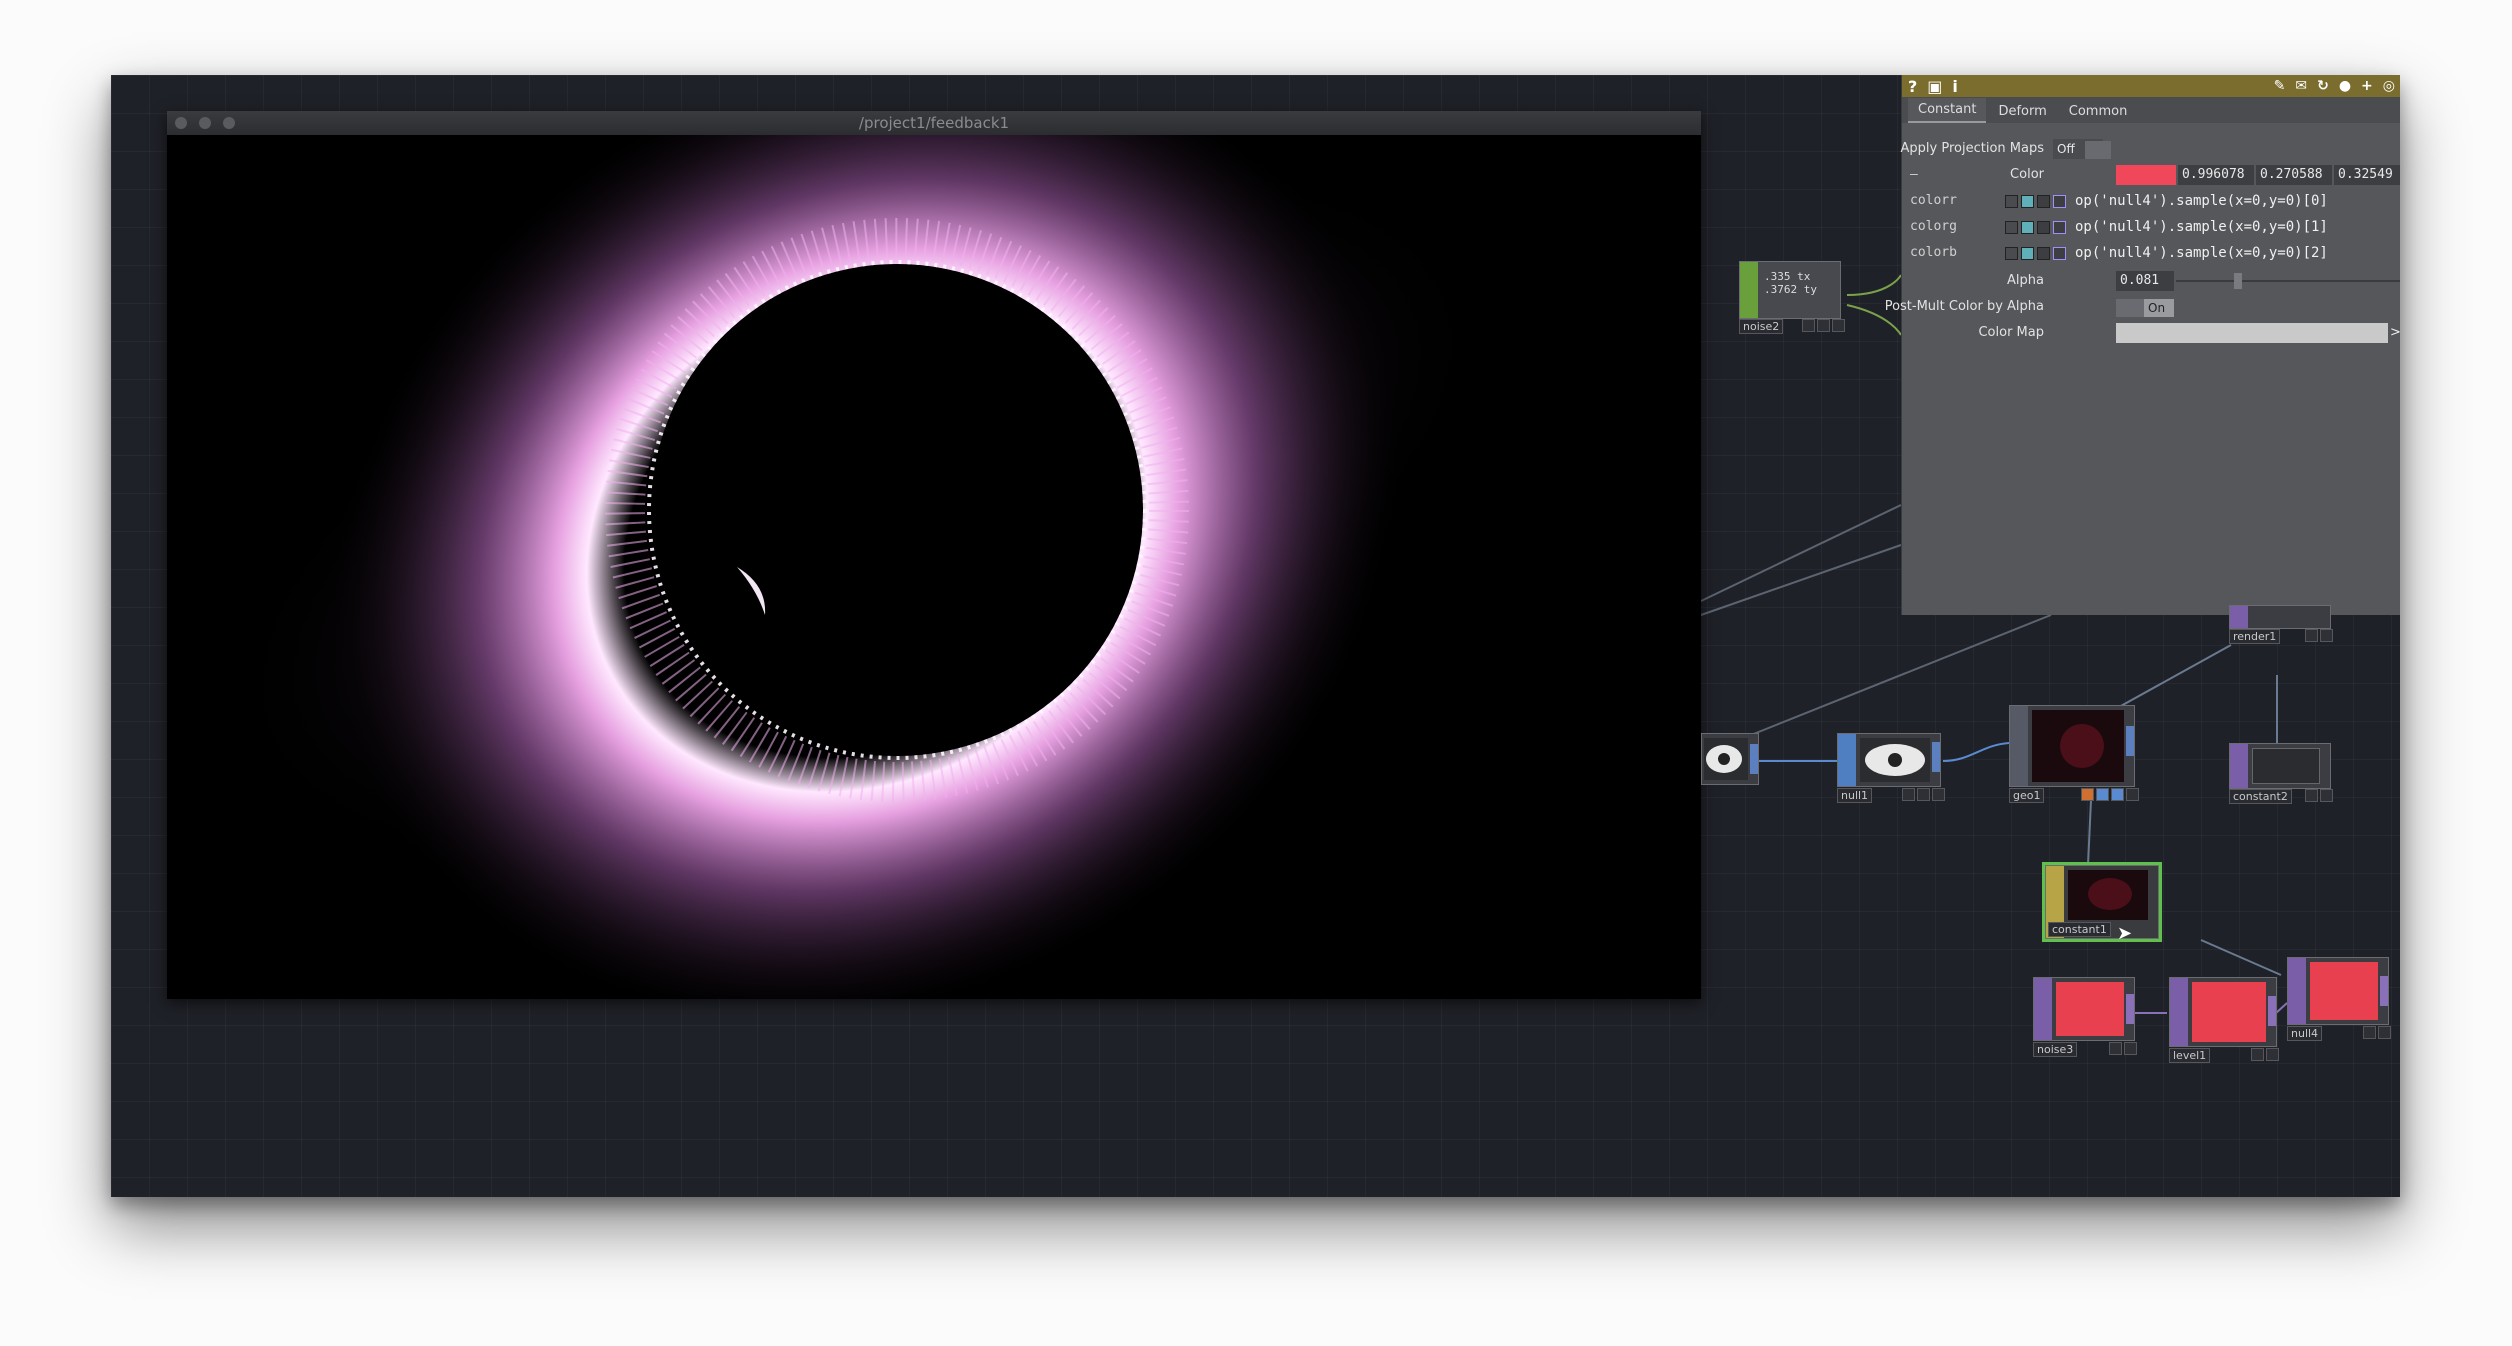 The width and height of the screenshot is (2512, 1346). Describe the element at coordinates (2027, 174) in the screenshot. I see `color-label: Color` at that location.